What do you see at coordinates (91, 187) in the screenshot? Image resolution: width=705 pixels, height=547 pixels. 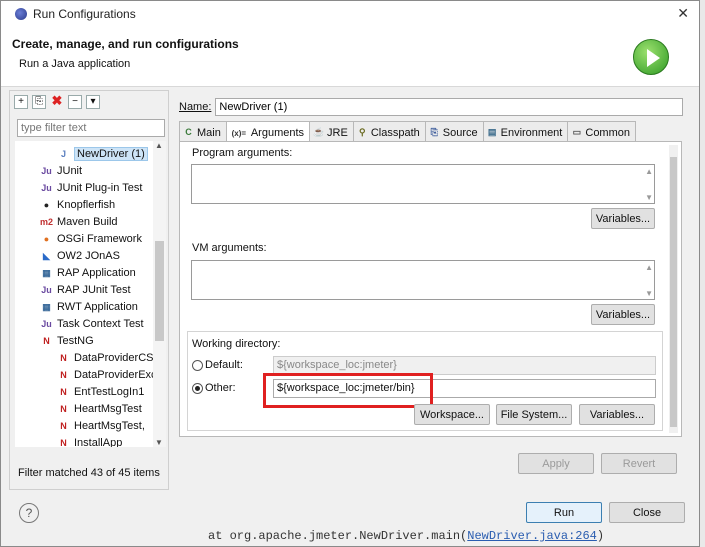 I see `tree-item: Ju JUnit Plug-in Test` at bounding box center [91, 187].